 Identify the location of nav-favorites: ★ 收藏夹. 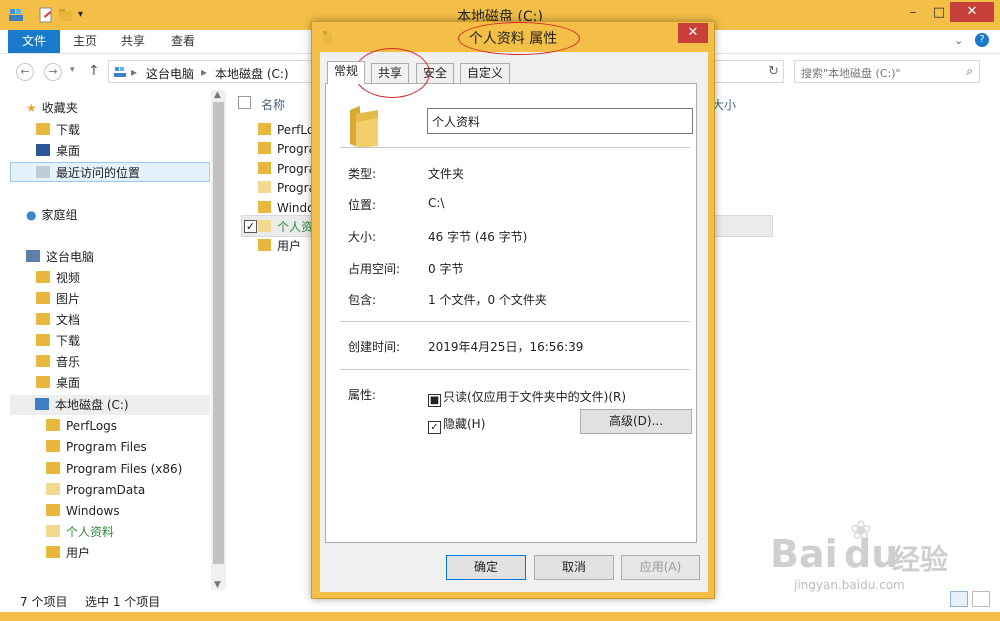
(52, 108).